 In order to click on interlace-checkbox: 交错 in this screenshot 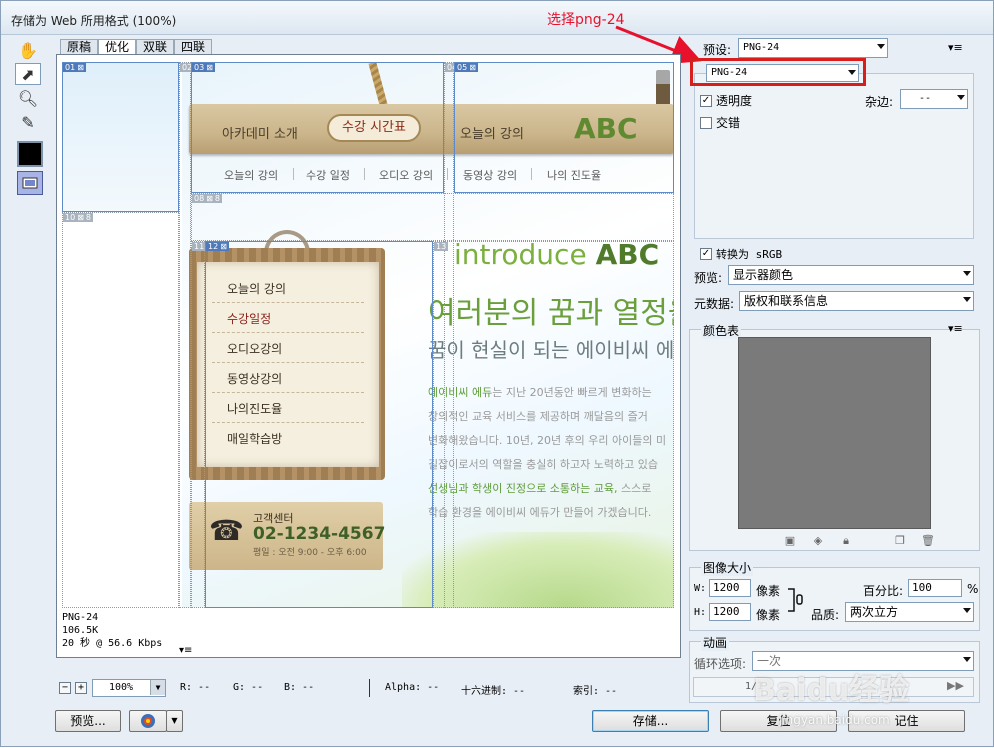, I will do `click(720, 122)`.